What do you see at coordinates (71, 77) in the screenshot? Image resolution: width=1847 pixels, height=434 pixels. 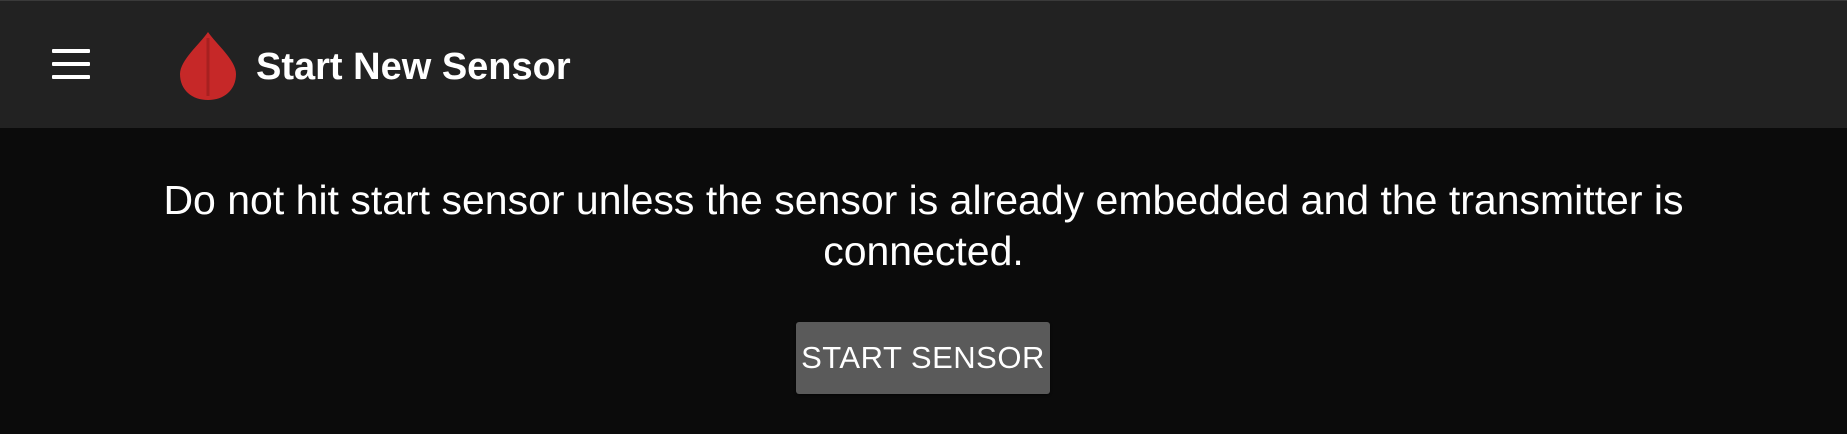 I see `menu-bar-bottom` at bounding box center [71, 77].